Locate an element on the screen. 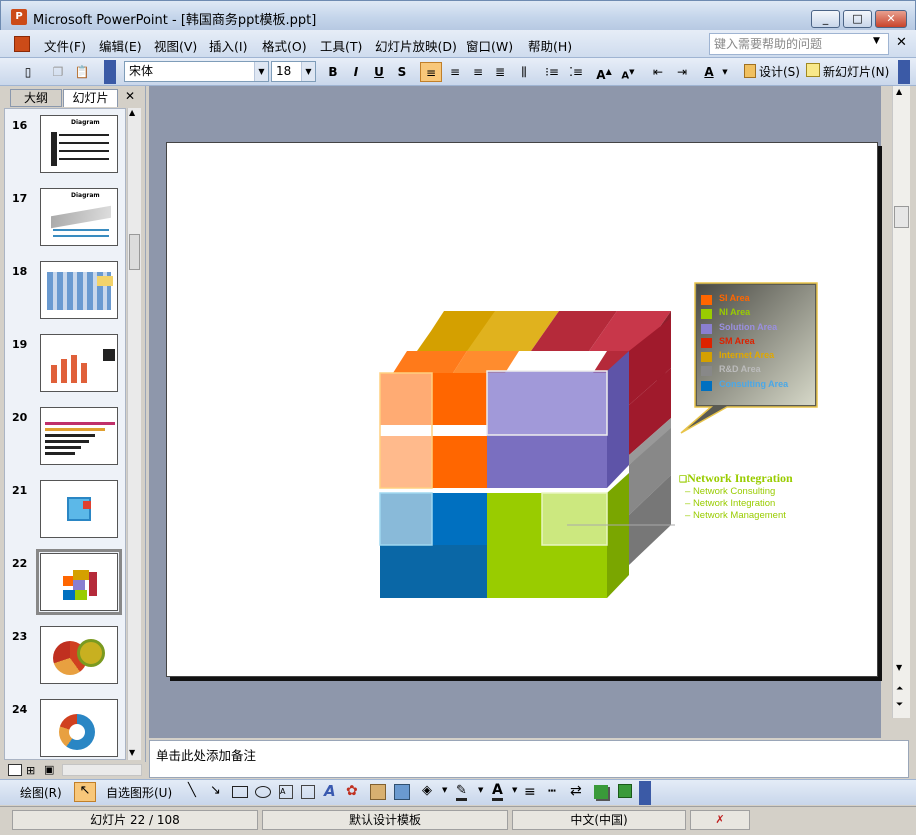  slide-17-preview: Diagram is located at coordinates (79, 217).